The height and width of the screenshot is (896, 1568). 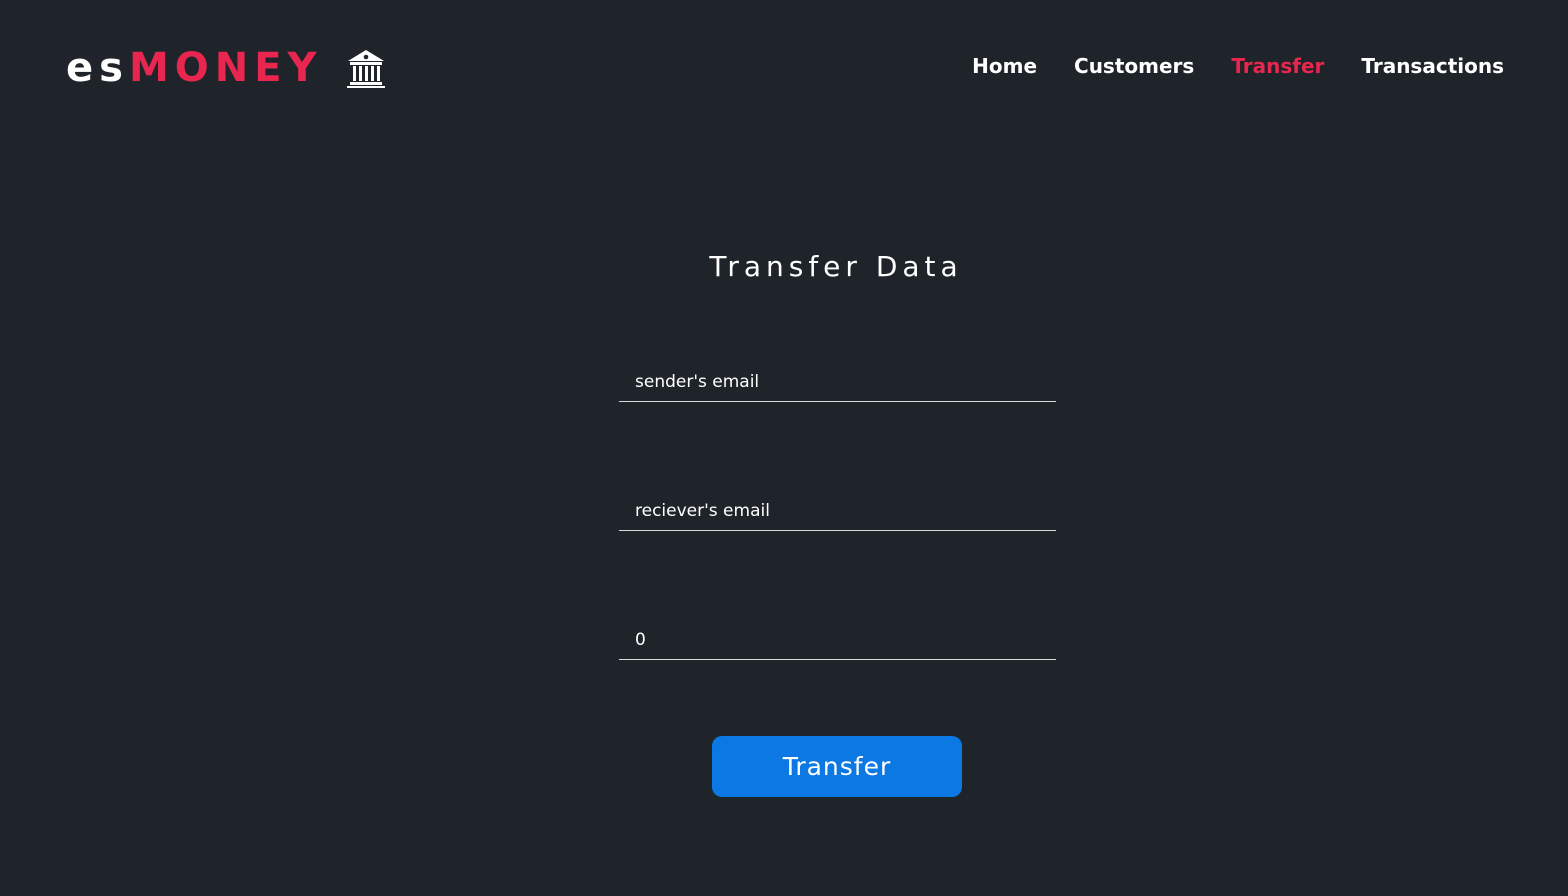 I want to click on nav-link-transfer: Transfer, so click(x=1277, y=66).